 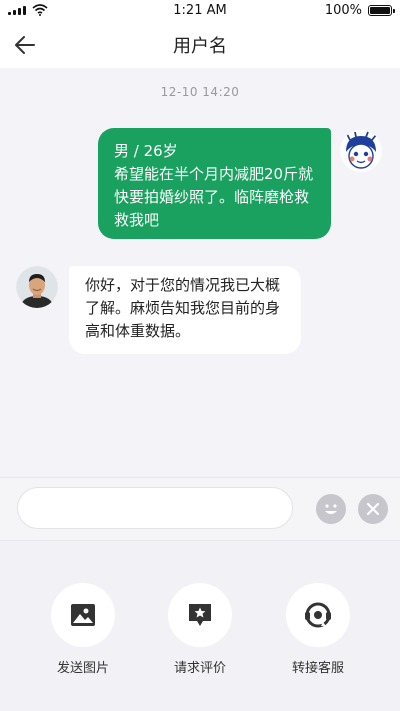 I want to click on input-bar, so click(x=200, y=509).